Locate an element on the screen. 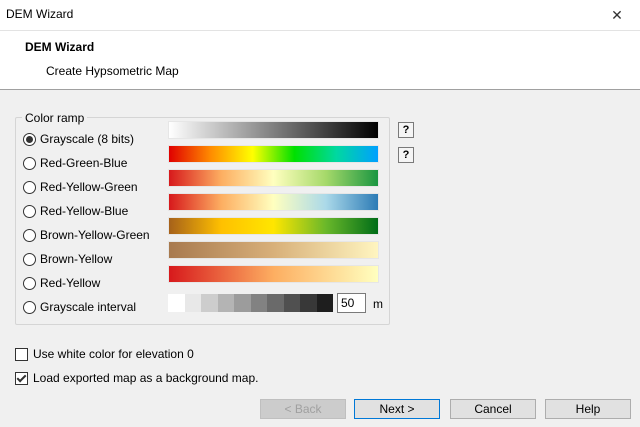  interval-input is located at coordinates (351, 303).